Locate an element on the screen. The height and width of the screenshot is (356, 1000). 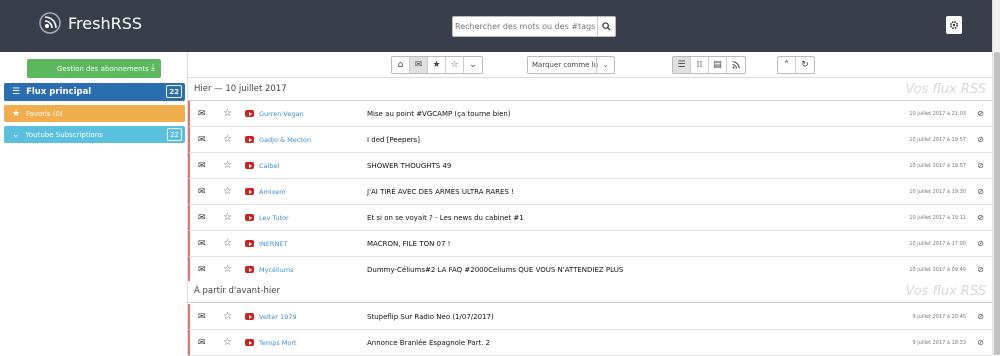
top-header: FreshRSS is located at coordinates (496, 26).